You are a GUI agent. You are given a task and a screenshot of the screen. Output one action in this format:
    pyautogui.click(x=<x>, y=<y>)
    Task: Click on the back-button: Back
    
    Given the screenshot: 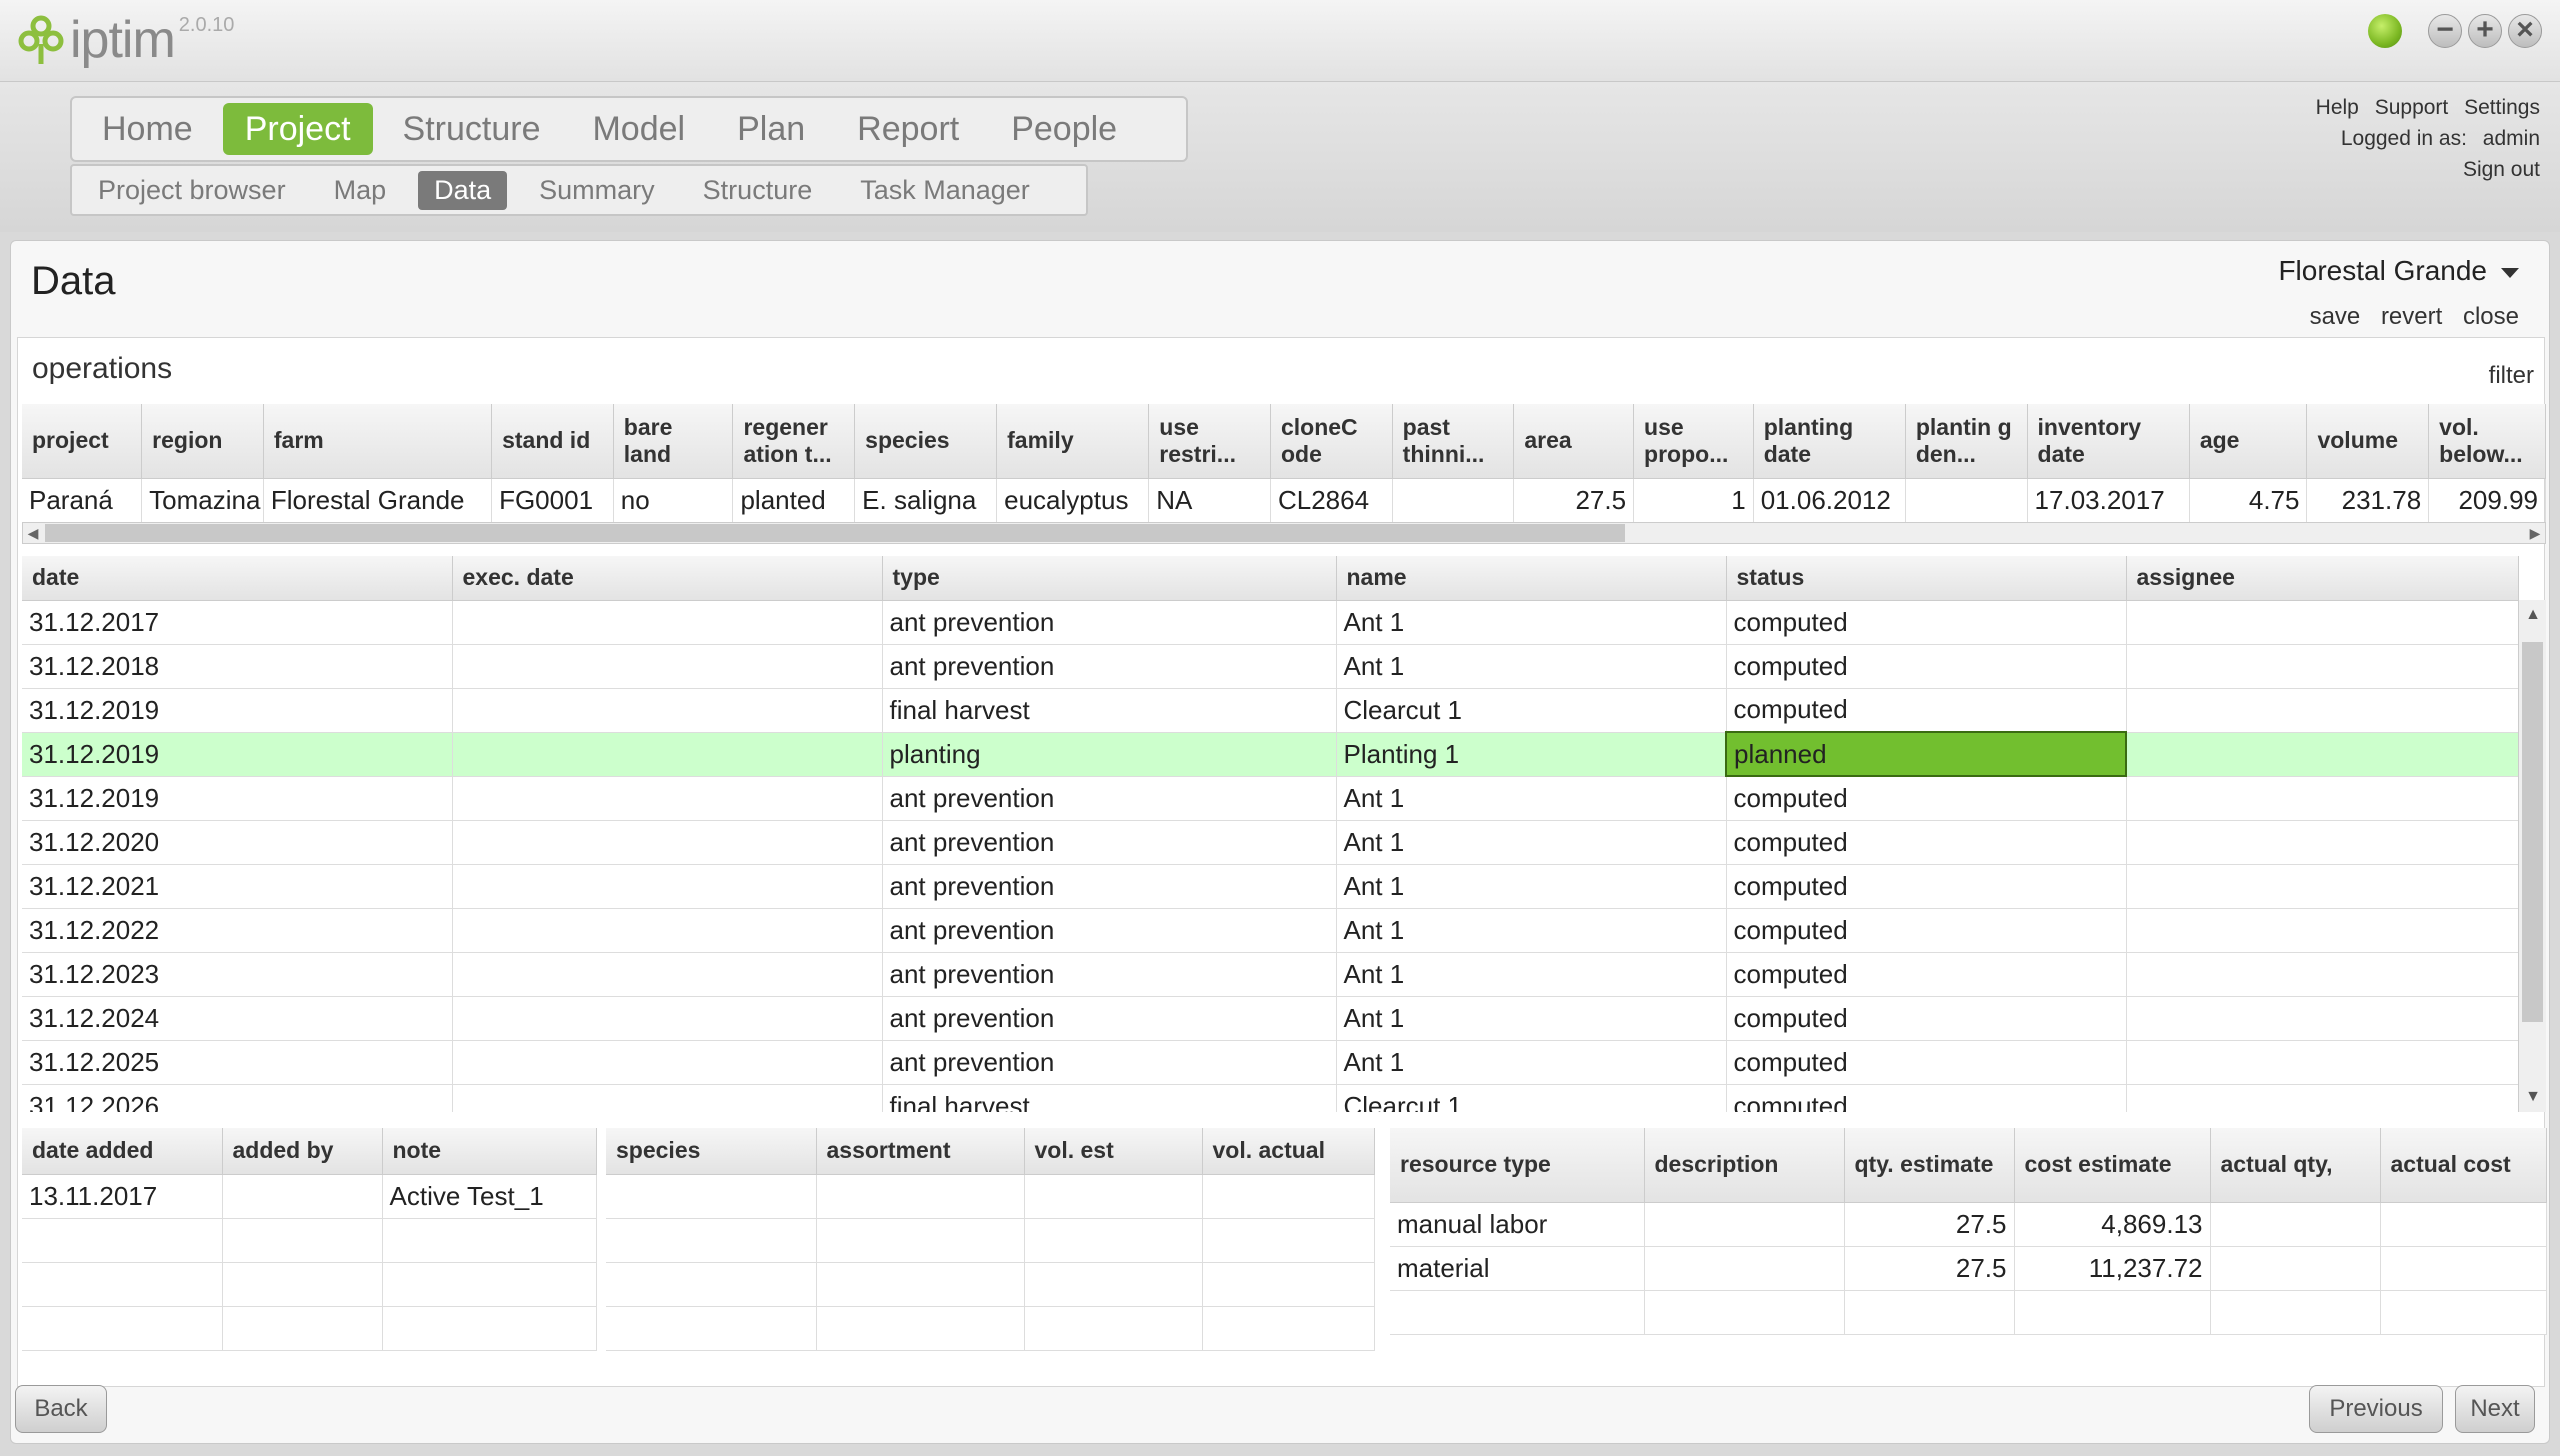 What is the action you would take?
    pyautogui.click(x=61, y=1409)
    